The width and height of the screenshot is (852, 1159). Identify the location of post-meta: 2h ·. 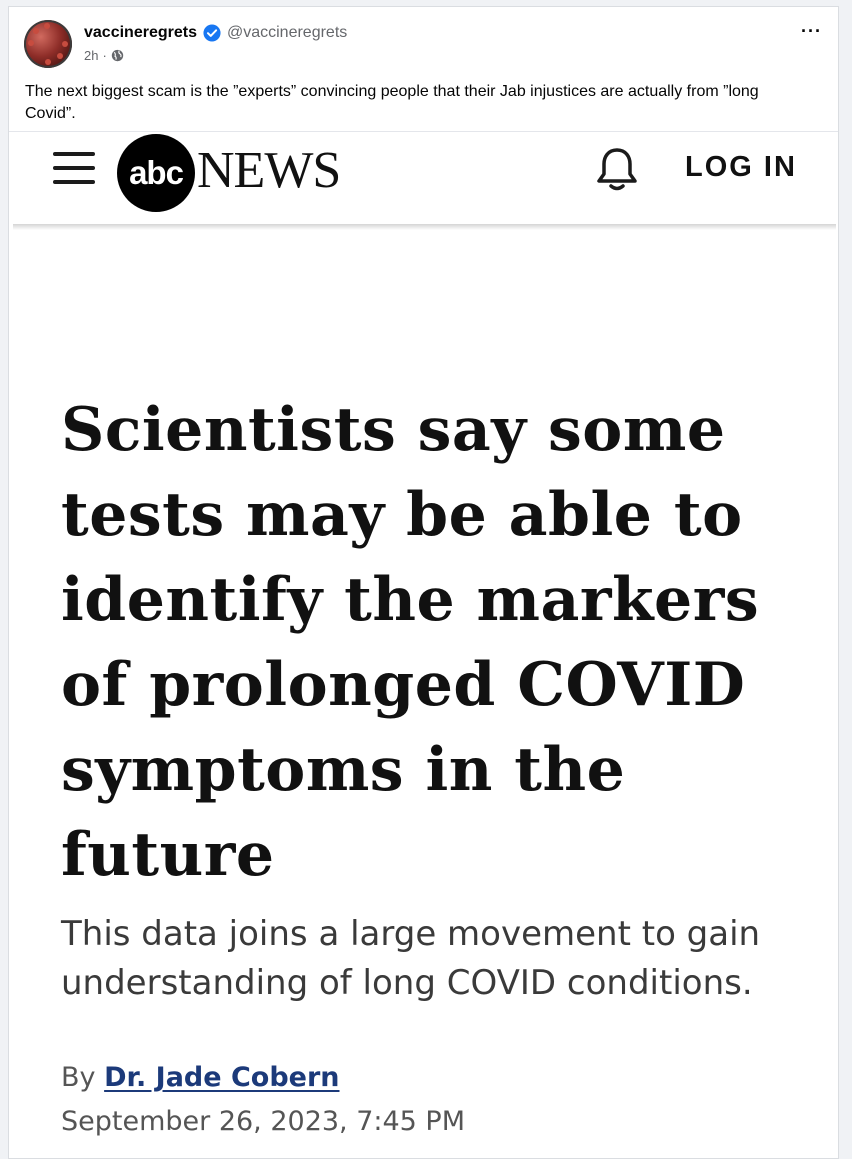
(104, 55).